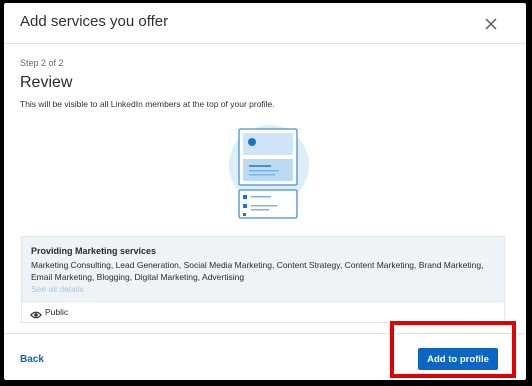 This screenshot has height=386, width=532. Describe the element at coordinates (458, 359) in the screenshot. I see `add-to-profile-button: Add to profile` at that location.